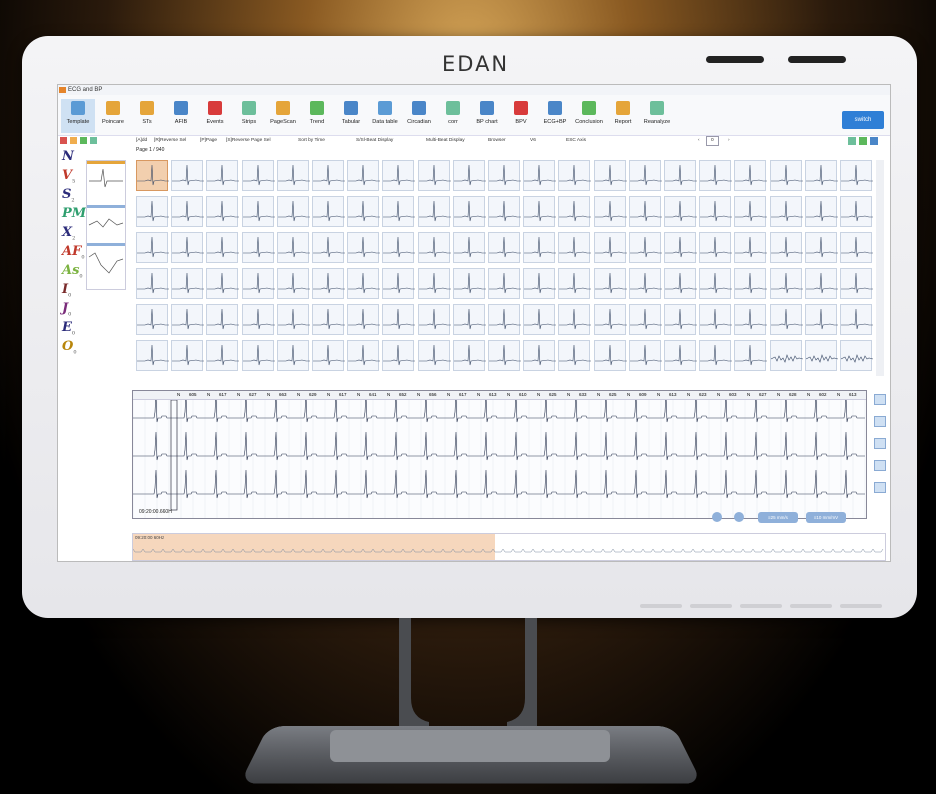 The width and height of the screenshot is (936, 794). What do you see at coordinates (283, 116) in the screenshot?
I see `toolbar-button-pagescan: PageScan` at bounding box center [283, 116].